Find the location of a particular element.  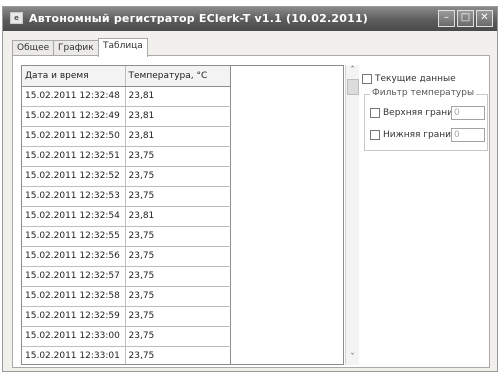

lower-bound-checkbox: Нижняя граница is located at coordinates (416, 135).